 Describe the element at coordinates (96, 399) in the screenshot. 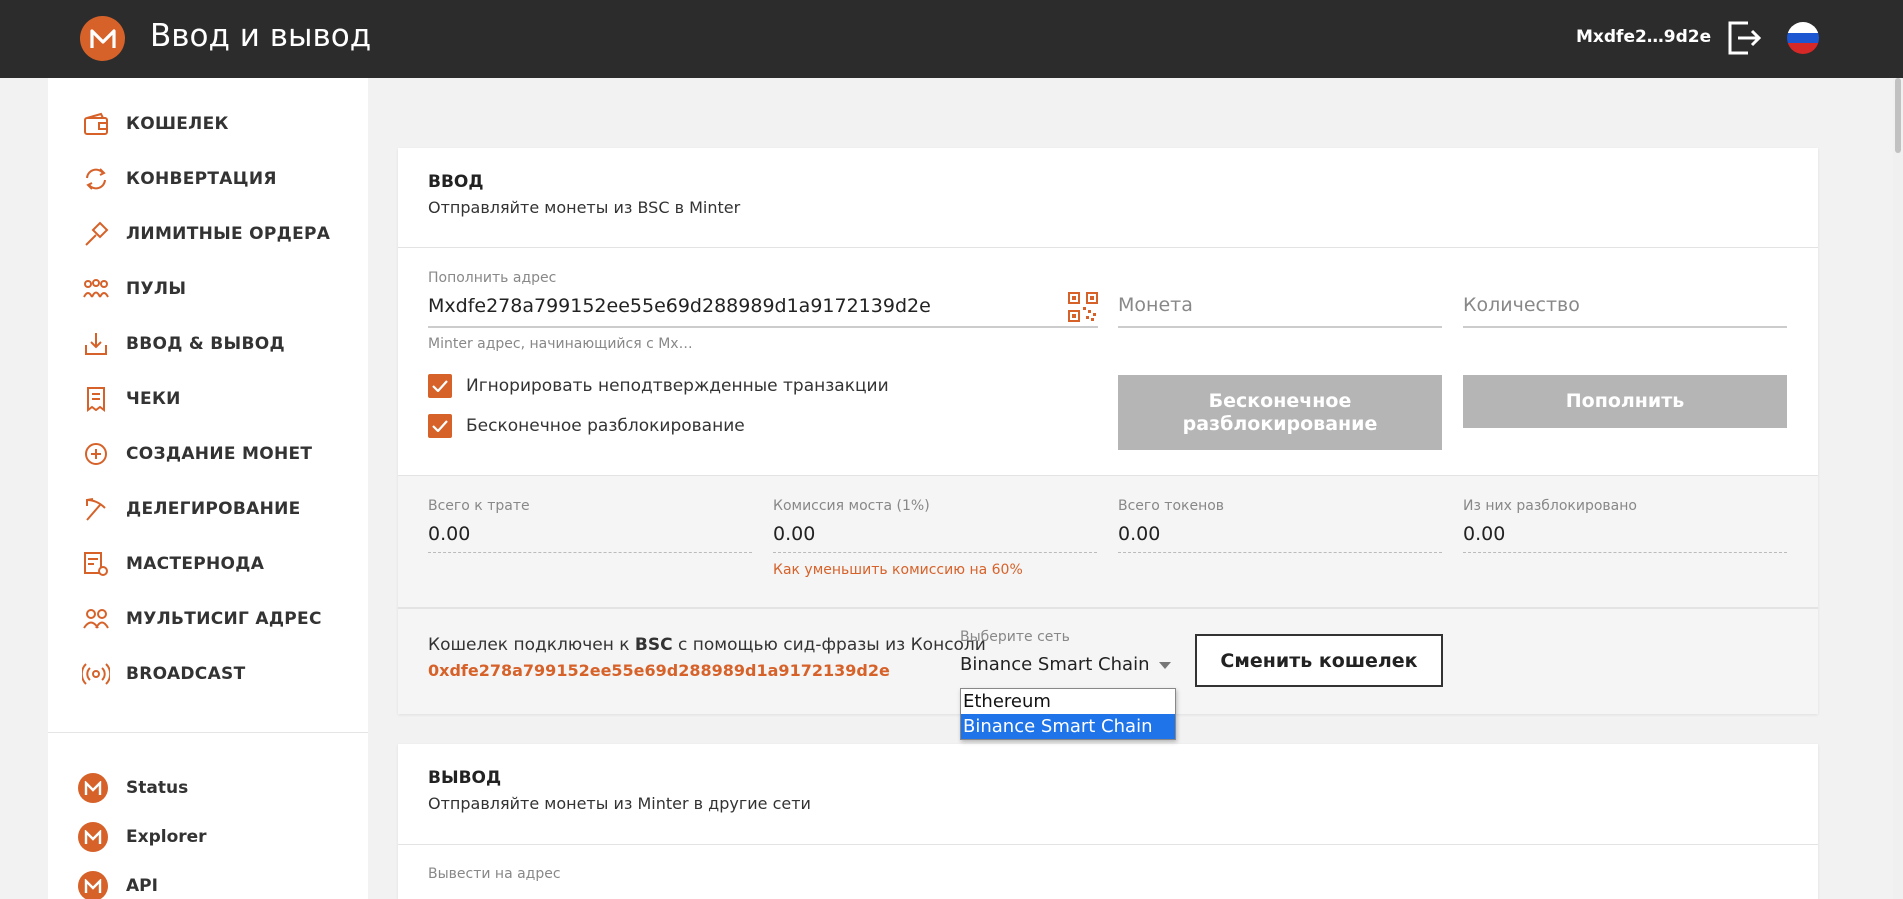

I see `check-icon` at that location.